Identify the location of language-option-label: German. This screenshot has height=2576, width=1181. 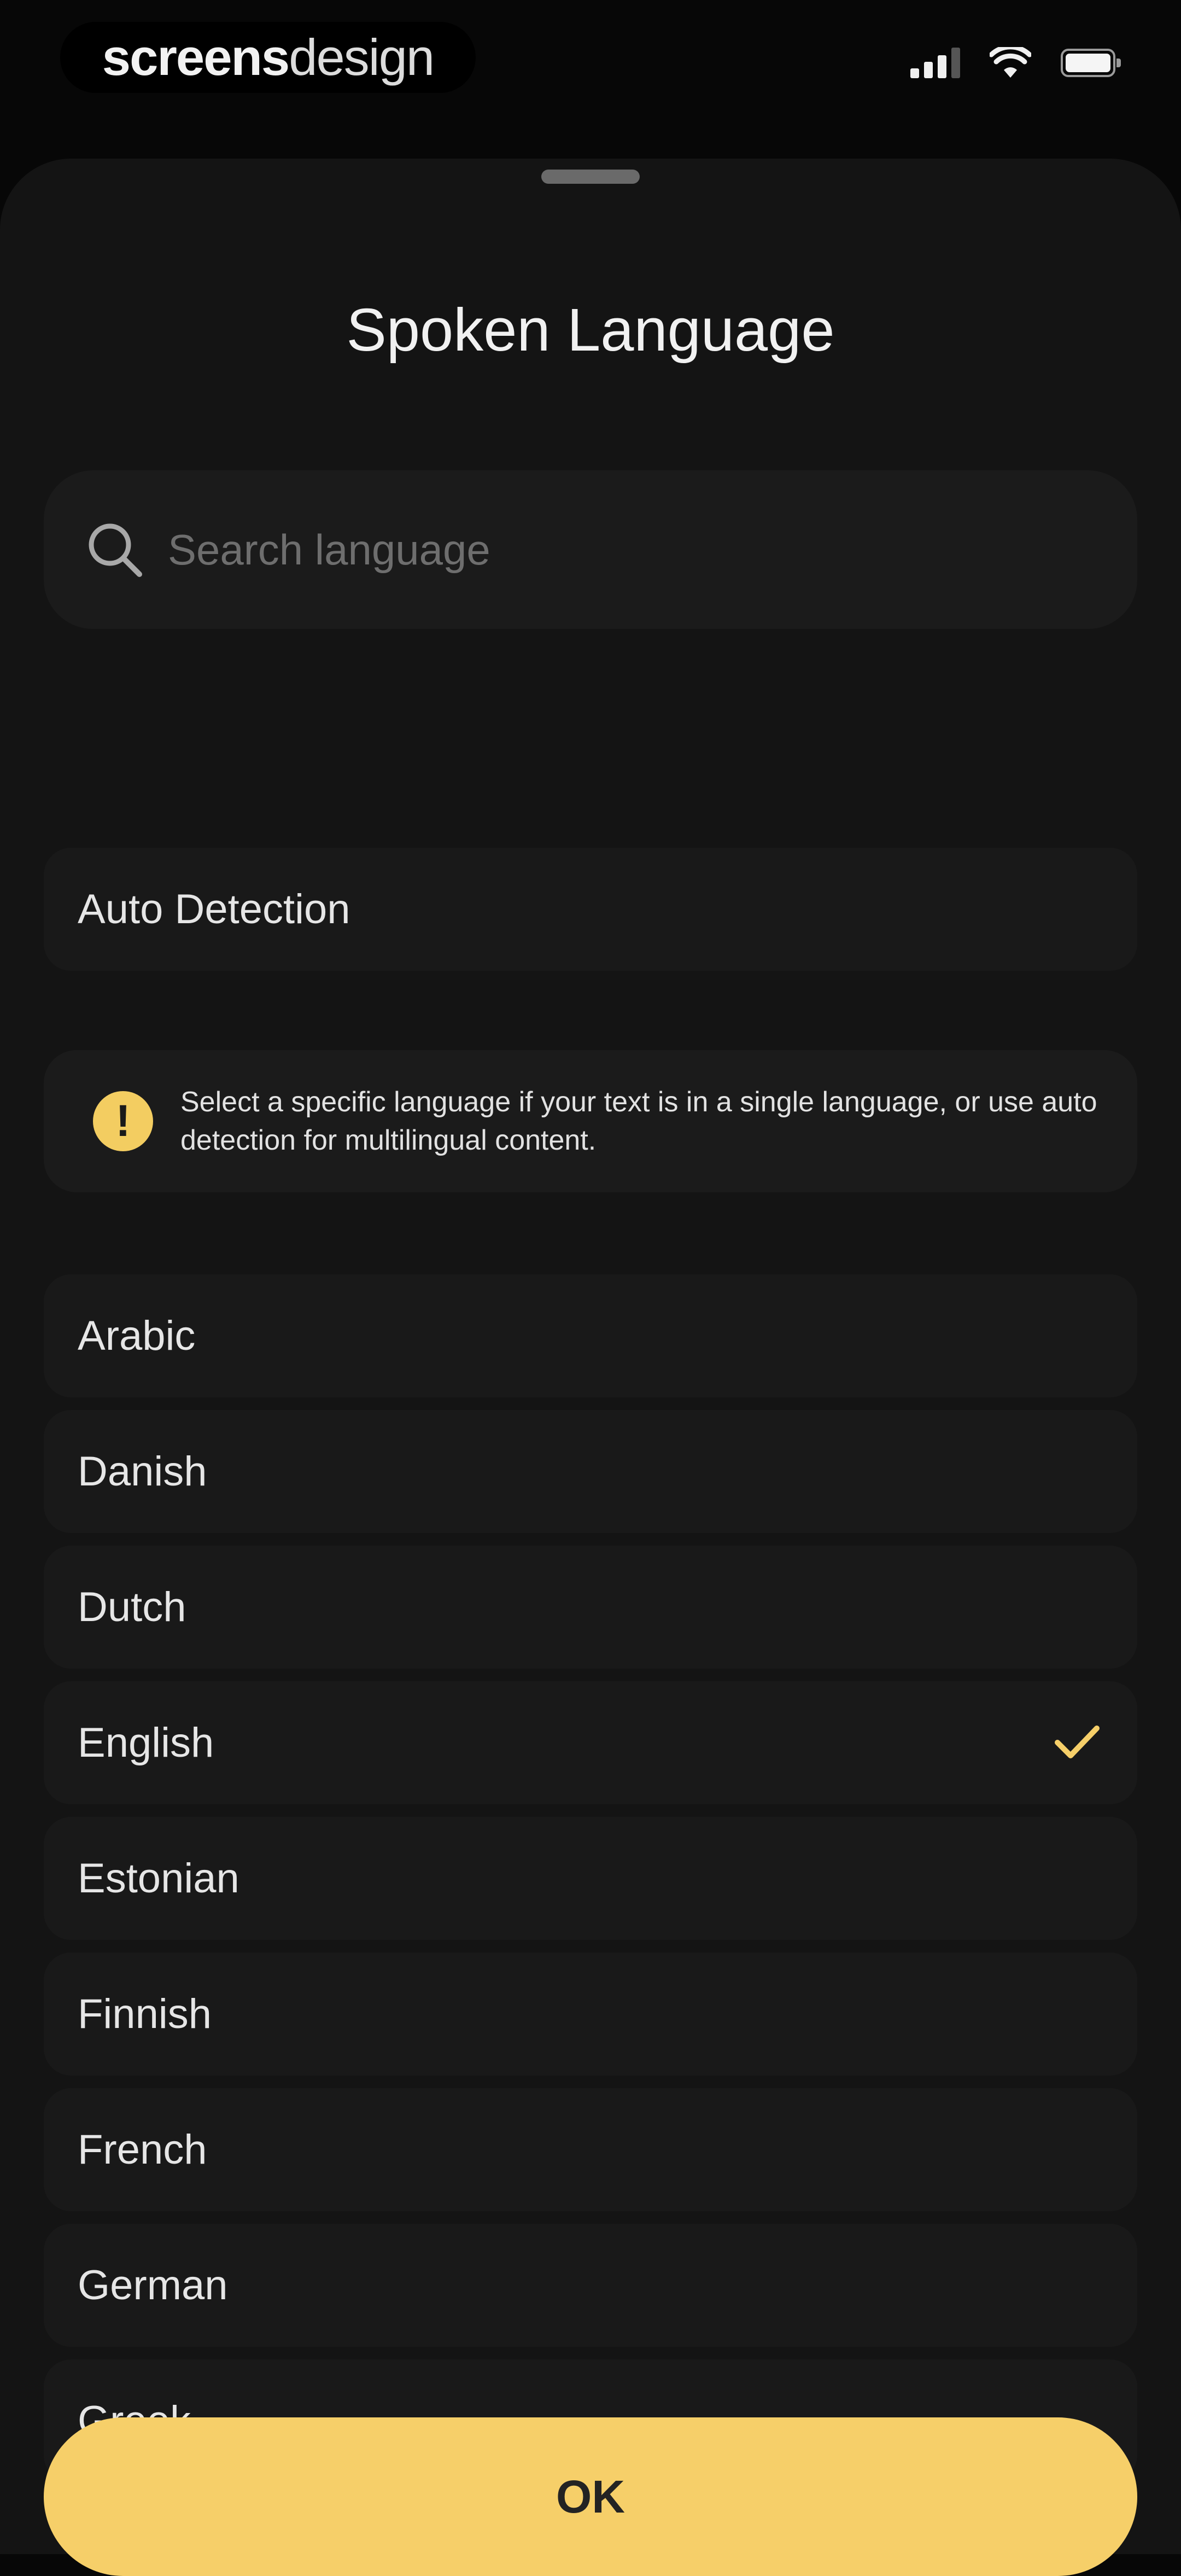
(153, 2285).